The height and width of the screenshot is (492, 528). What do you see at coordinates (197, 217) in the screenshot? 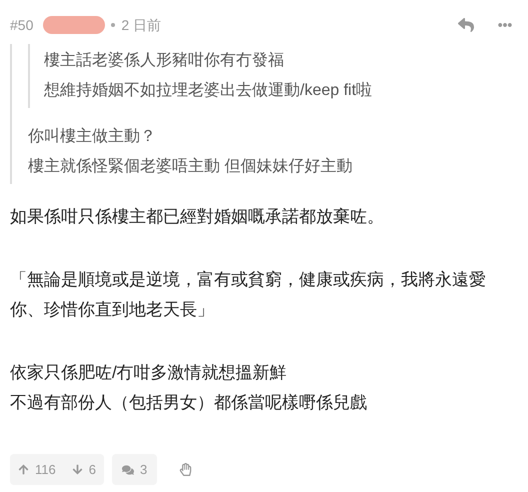
I see `body-text: 如果係咁只係樓主都已經對婚姻嘅承諾都放棄咗。` at bounding box center [197, 217].